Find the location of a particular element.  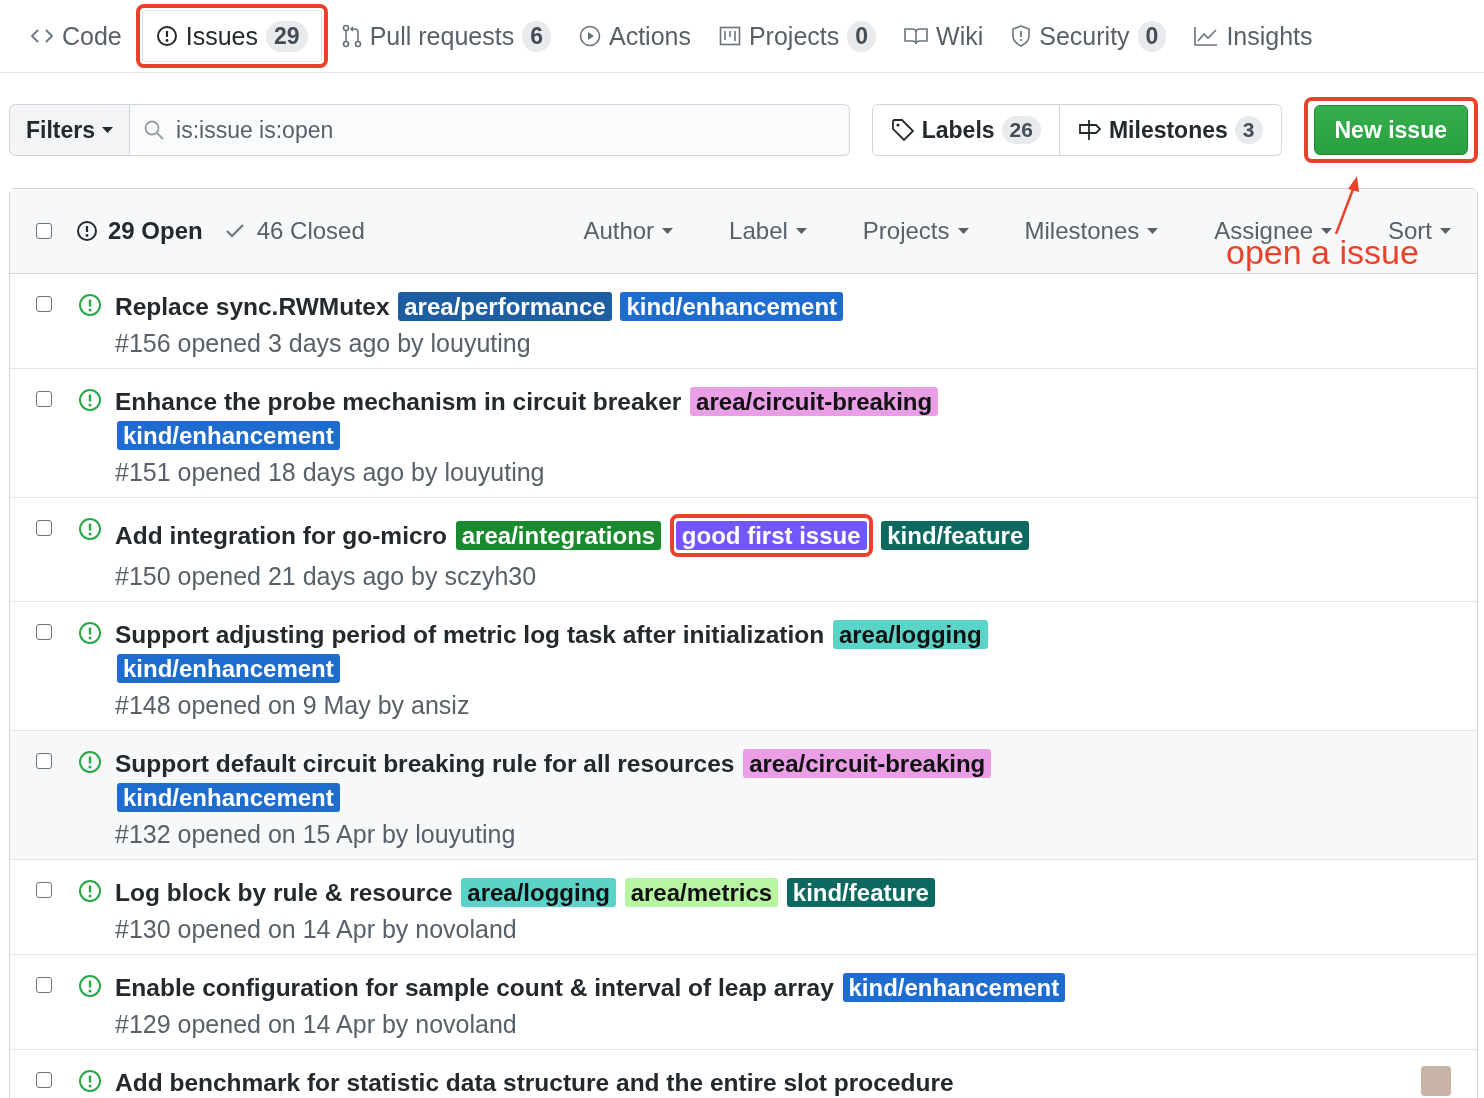

book-icon is located at coordinates (916, 36).